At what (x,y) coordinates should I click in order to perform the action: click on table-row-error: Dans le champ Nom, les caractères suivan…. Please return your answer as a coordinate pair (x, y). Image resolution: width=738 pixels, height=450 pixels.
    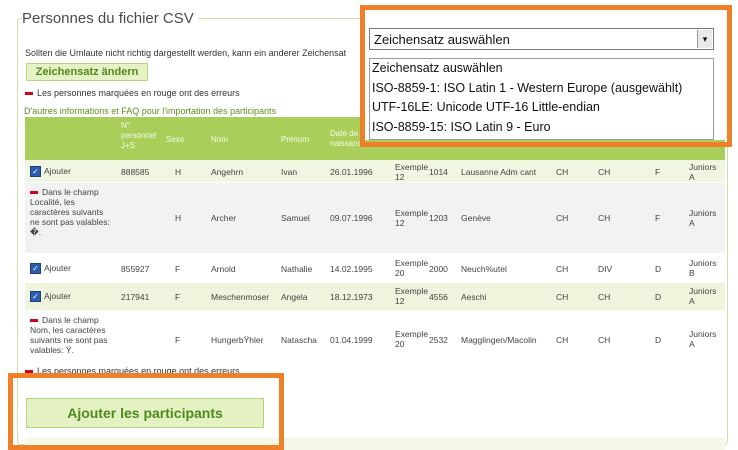
    Looking at the image, I should click on (375, 340).